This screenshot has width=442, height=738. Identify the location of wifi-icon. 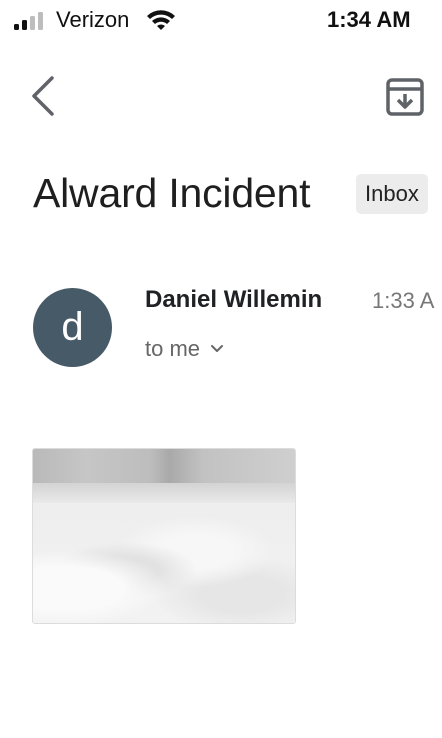
(161, 20).